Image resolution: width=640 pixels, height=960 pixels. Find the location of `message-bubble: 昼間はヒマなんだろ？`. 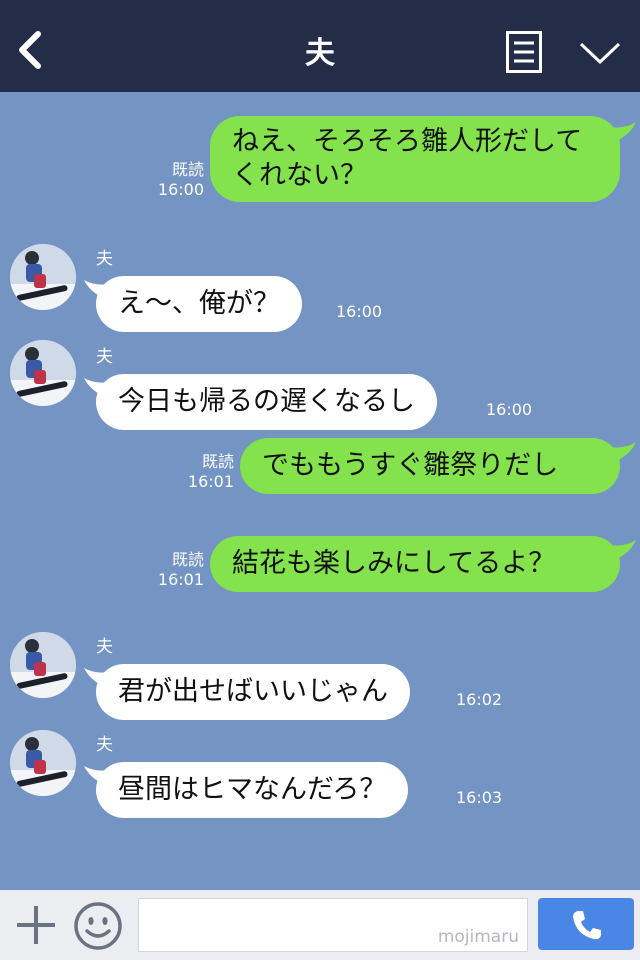

message-bubble: 昼間はヒマなんだろ？ is located at coordinates (252, 790).